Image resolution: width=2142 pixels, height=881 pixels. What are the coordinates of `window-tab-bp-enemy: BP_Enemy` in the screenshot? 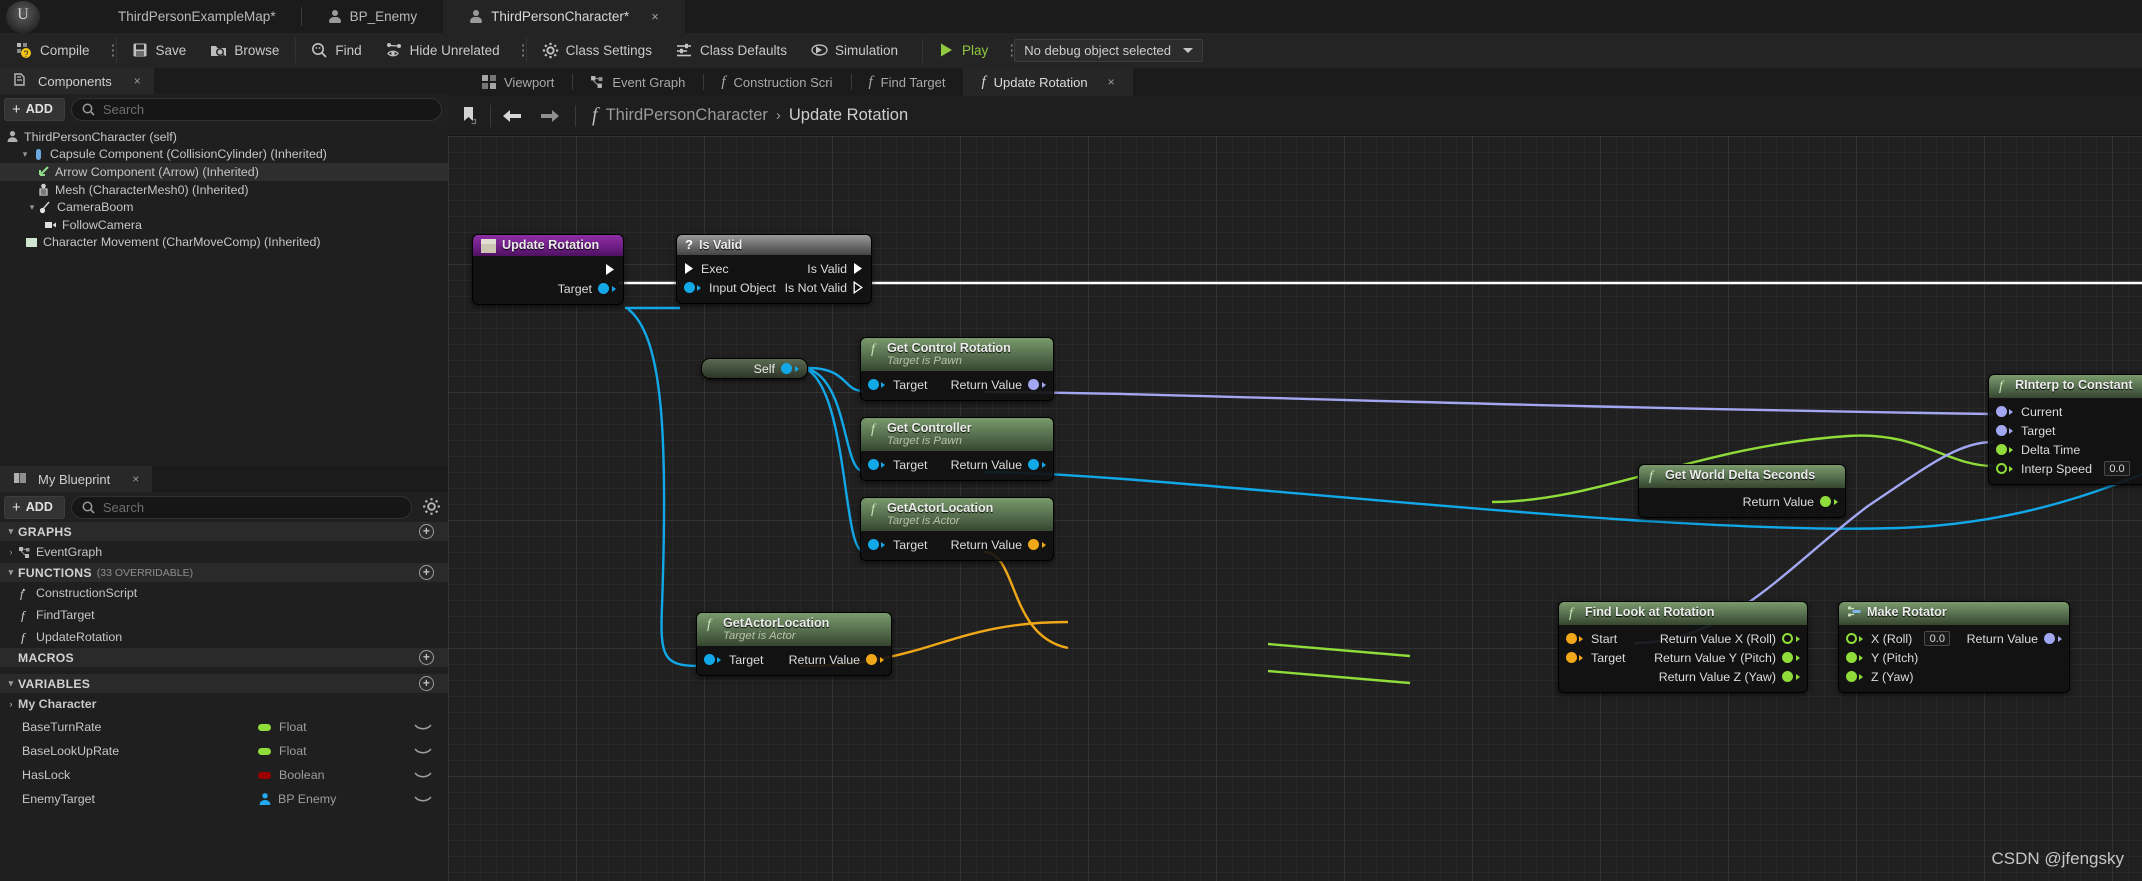 It's located at (373, 16).